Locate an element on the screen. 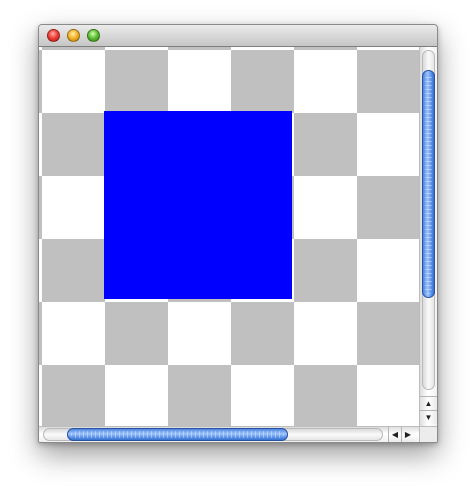 Image resolution: width=474 pixels, height=495 pixels. zoom-icon is located at coordinates (93, 35).